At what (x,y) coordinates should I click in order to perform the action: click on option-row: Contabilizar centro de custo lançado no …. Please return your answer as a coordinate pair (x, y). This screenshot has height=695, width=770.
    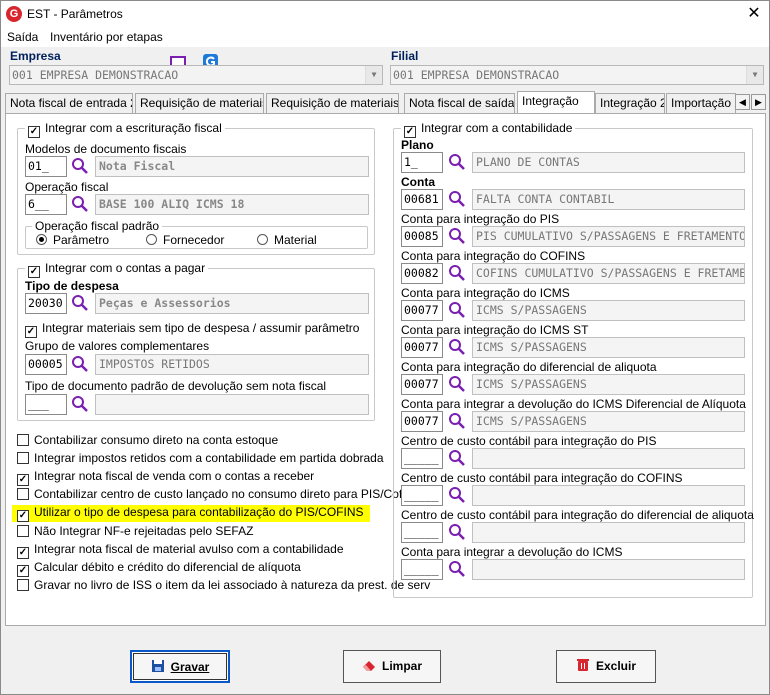
    Looking at the image, I should click on (217, 494).